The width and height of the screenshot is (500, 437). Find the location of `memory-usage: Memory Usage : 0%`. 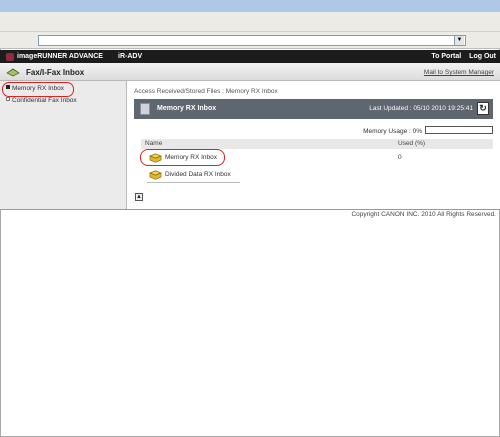

memory-usage: Memory Usage : 0% is located at coordinates (428, 130).